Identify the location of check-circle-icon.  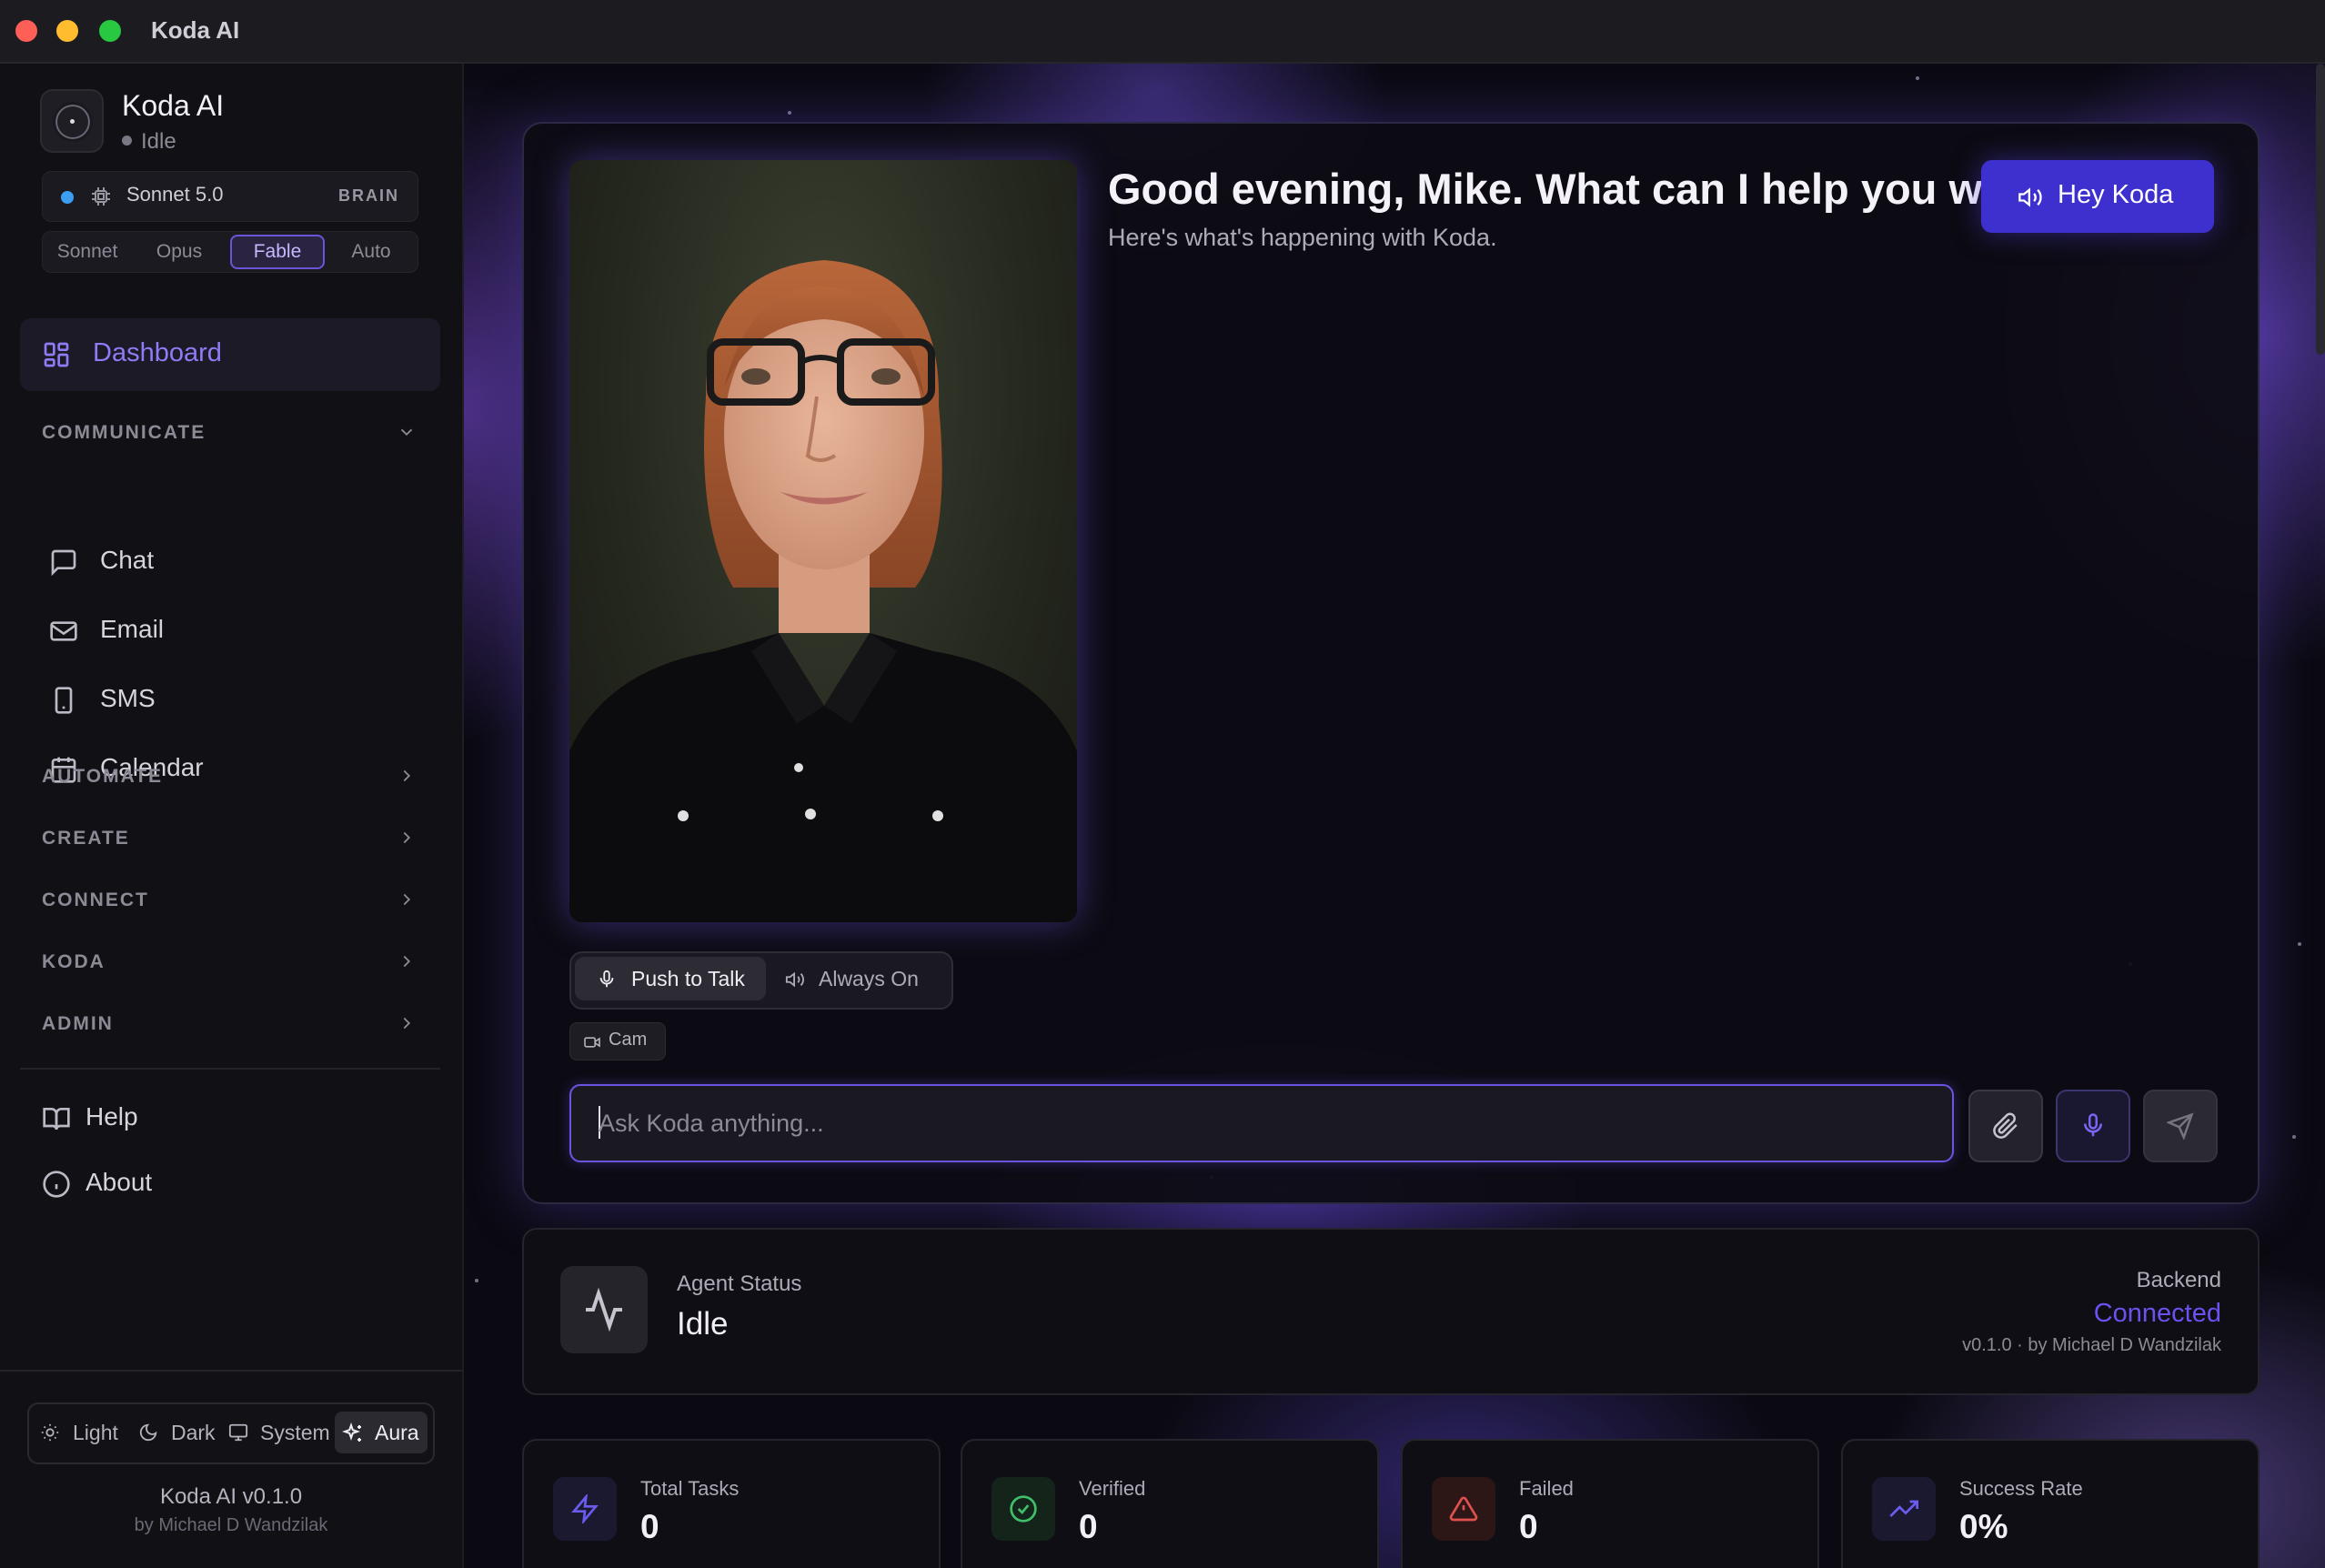
(1023, 1509).